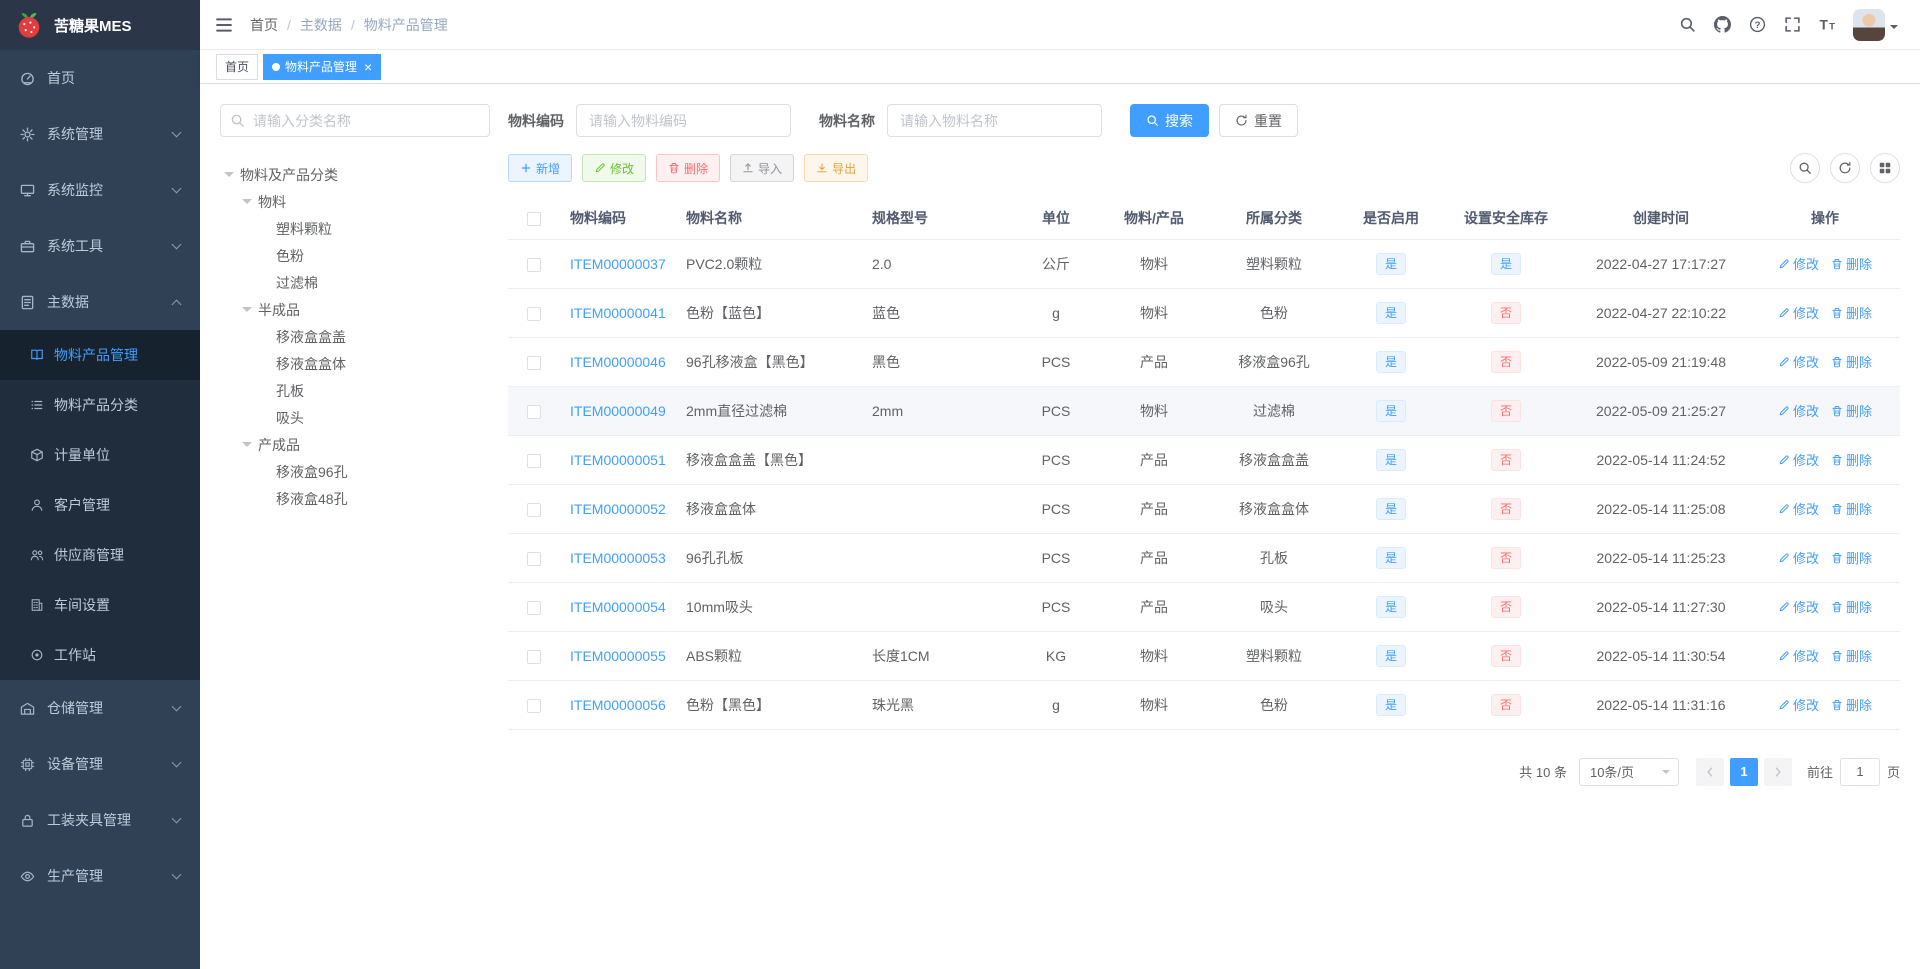 This screenshot has height=969, width=1920. I want to click on fullscreen-button, so click(1792, 25).